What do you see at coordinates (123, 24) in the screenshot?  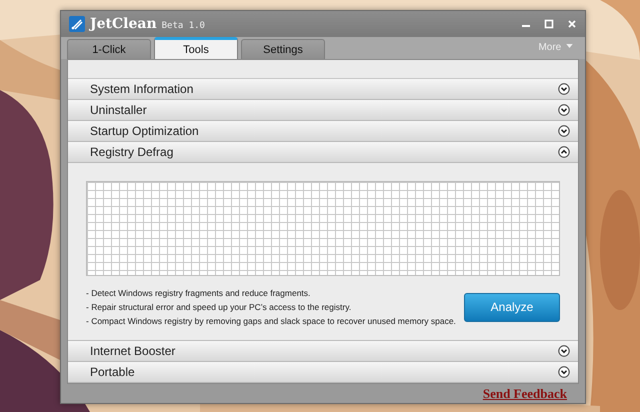 I see `window-title: JetClean` at bounding box center [123, 24].